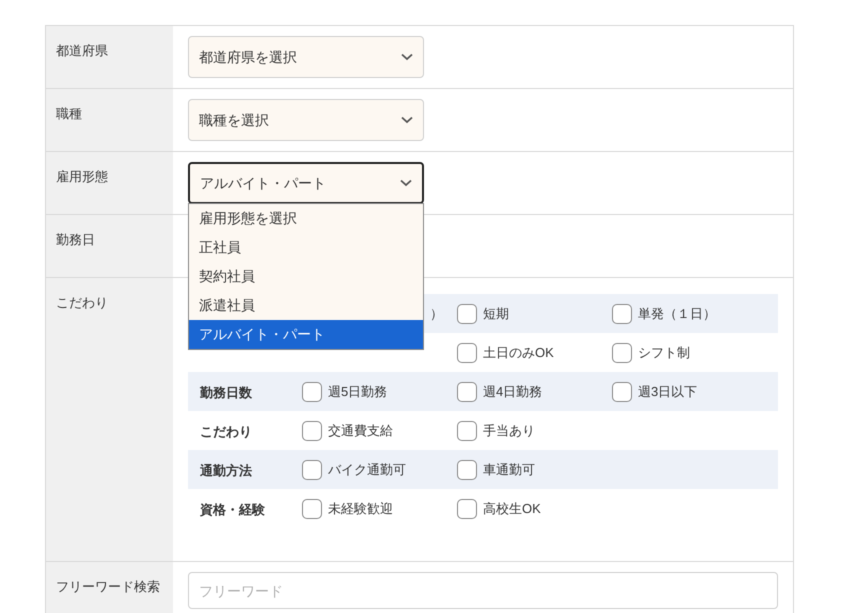  Describe the element at coordinates (306, 57) in the screenshot. I see `select-dropdown: 都道府県を選択` at that location.